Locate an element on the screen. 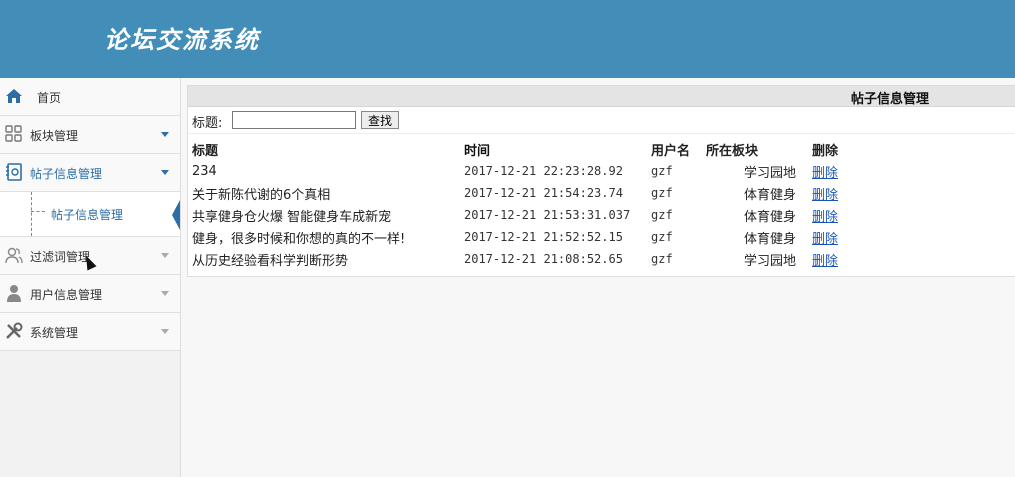 The image size is (1015, 477). sidebar-subitem-label: 帖子信息管理 is located at coordinates (87, 215).